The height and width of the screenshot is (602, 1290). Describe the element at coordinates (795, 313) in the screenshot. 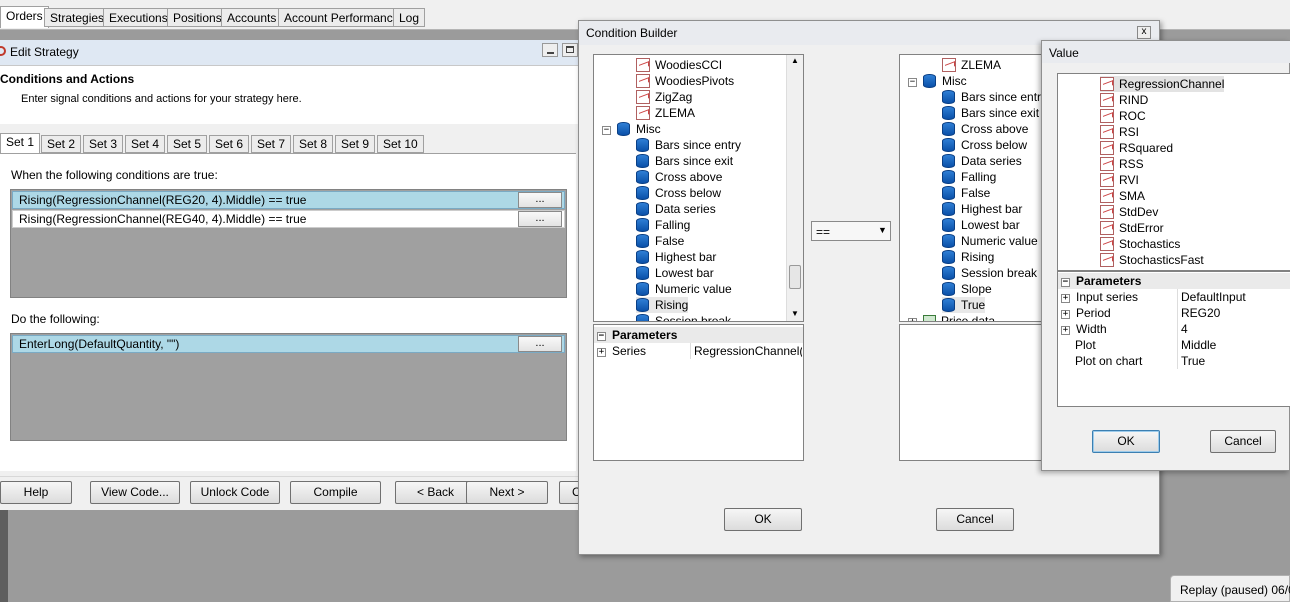

I see `scroll-down-icon: ▼` at that location.